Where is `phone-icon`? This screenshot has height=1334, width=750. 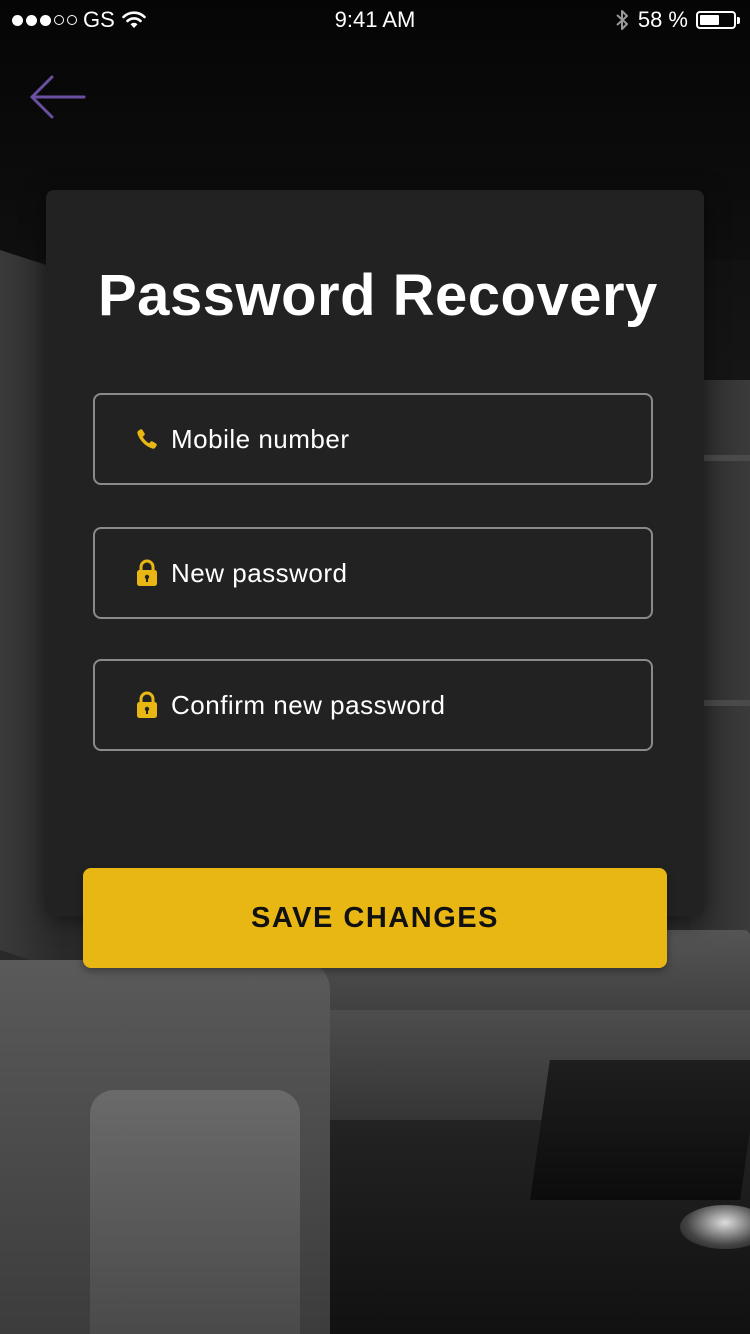 phone-icon is located at coordinates (147, 439).